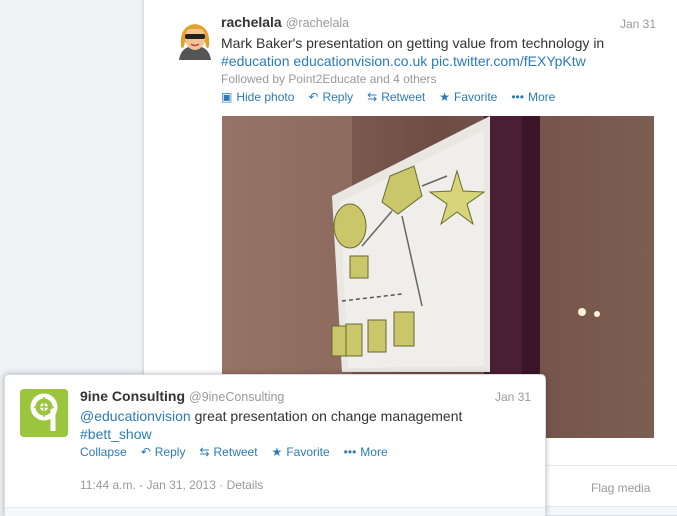  I want to click on photo-icon: ▣, so click(227, 97).